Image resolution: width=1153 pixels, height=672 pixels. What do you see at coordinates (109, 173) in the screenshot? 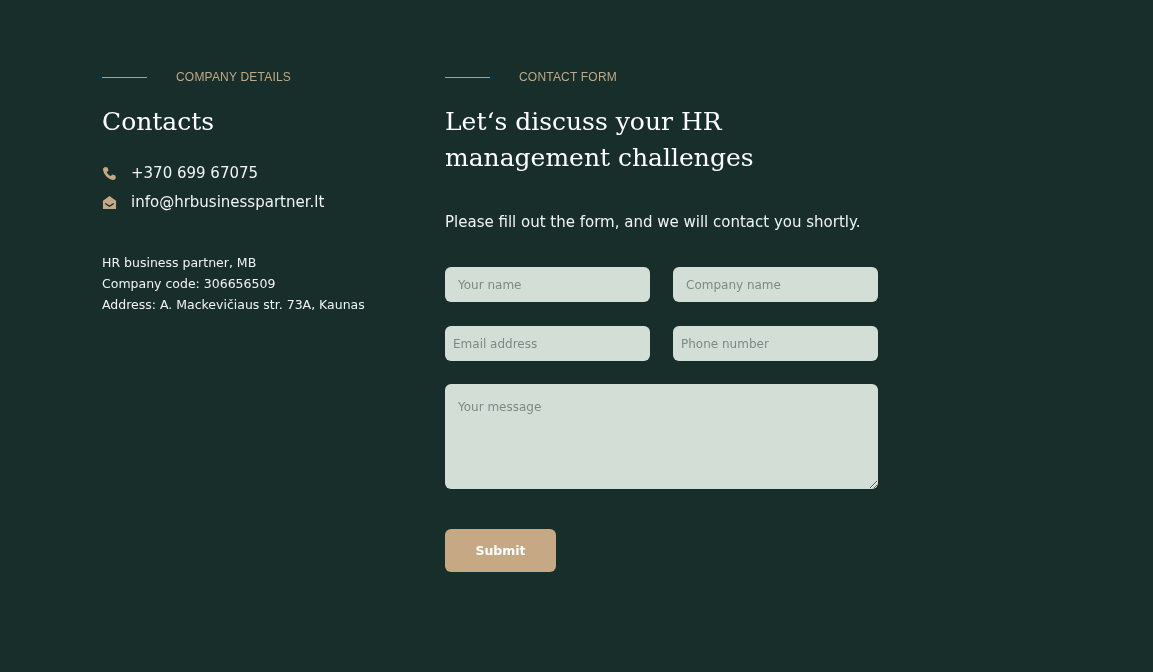
I see `phone-icon` at bounding box center [109, 173].